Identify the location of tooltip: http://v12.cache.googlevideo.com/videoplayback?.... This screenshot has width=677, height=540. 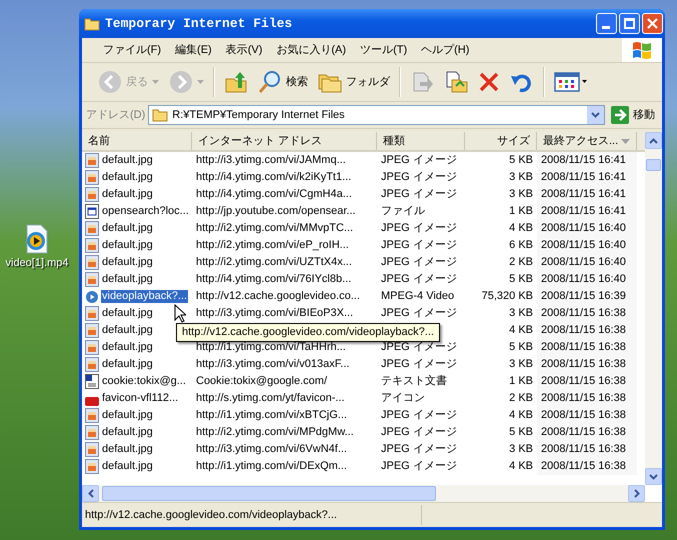
(308, 332).